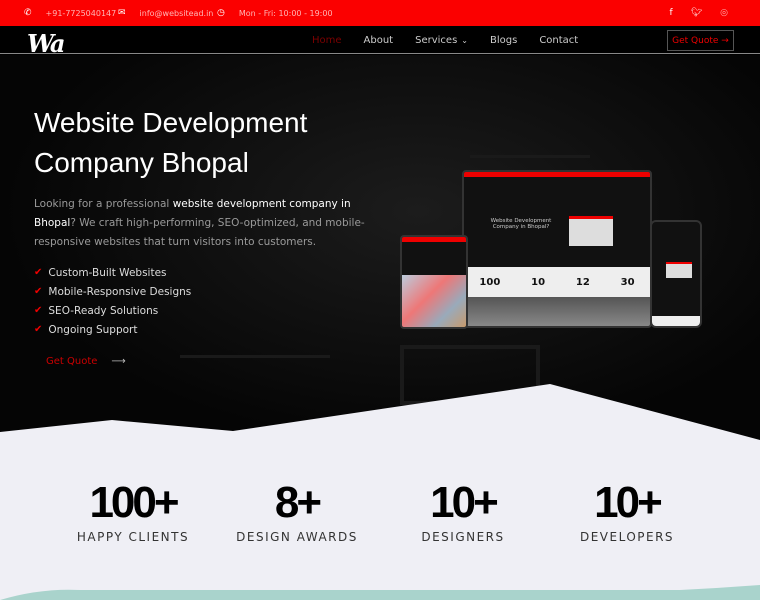 The height and width of the screenshot is (600, 760). What do you see at coordinates (297, 537) in the screenshot?
I see `stat-label: DESIGN AWARDS` at bounding box center [297, 537].